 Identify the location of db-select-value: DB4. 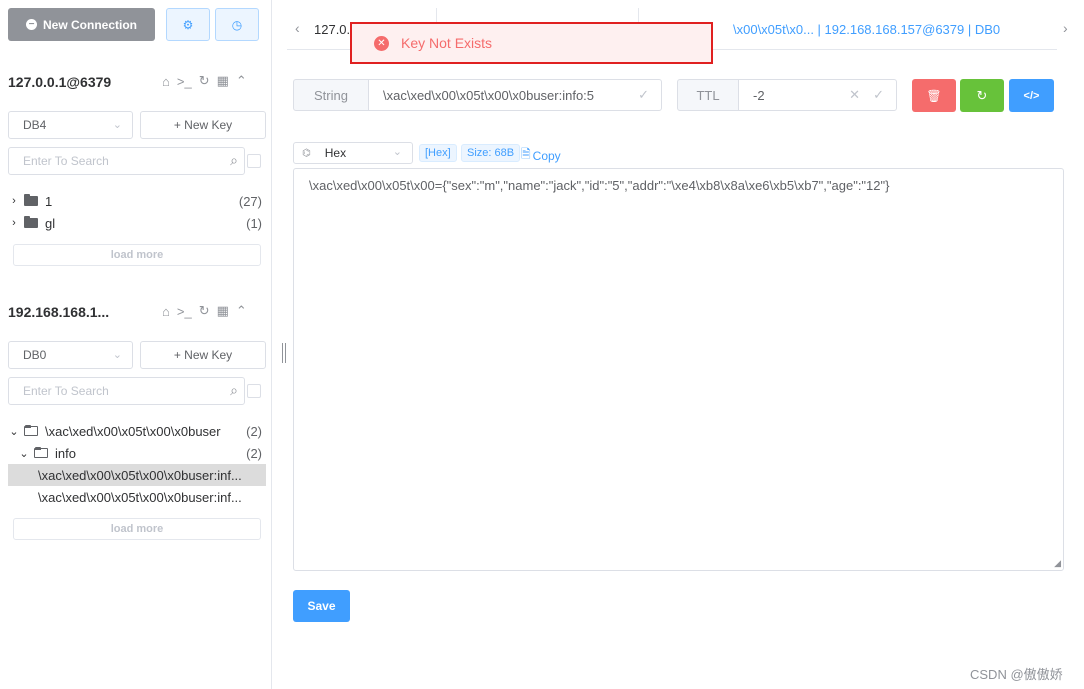
(35, 125).